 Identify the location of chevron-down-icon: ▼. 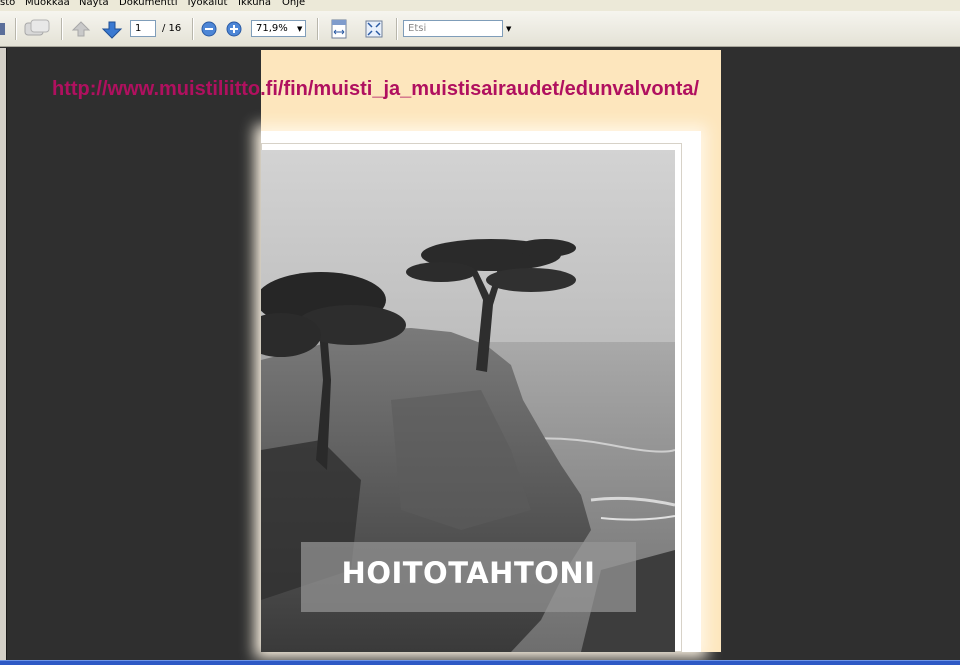
(300, 29).